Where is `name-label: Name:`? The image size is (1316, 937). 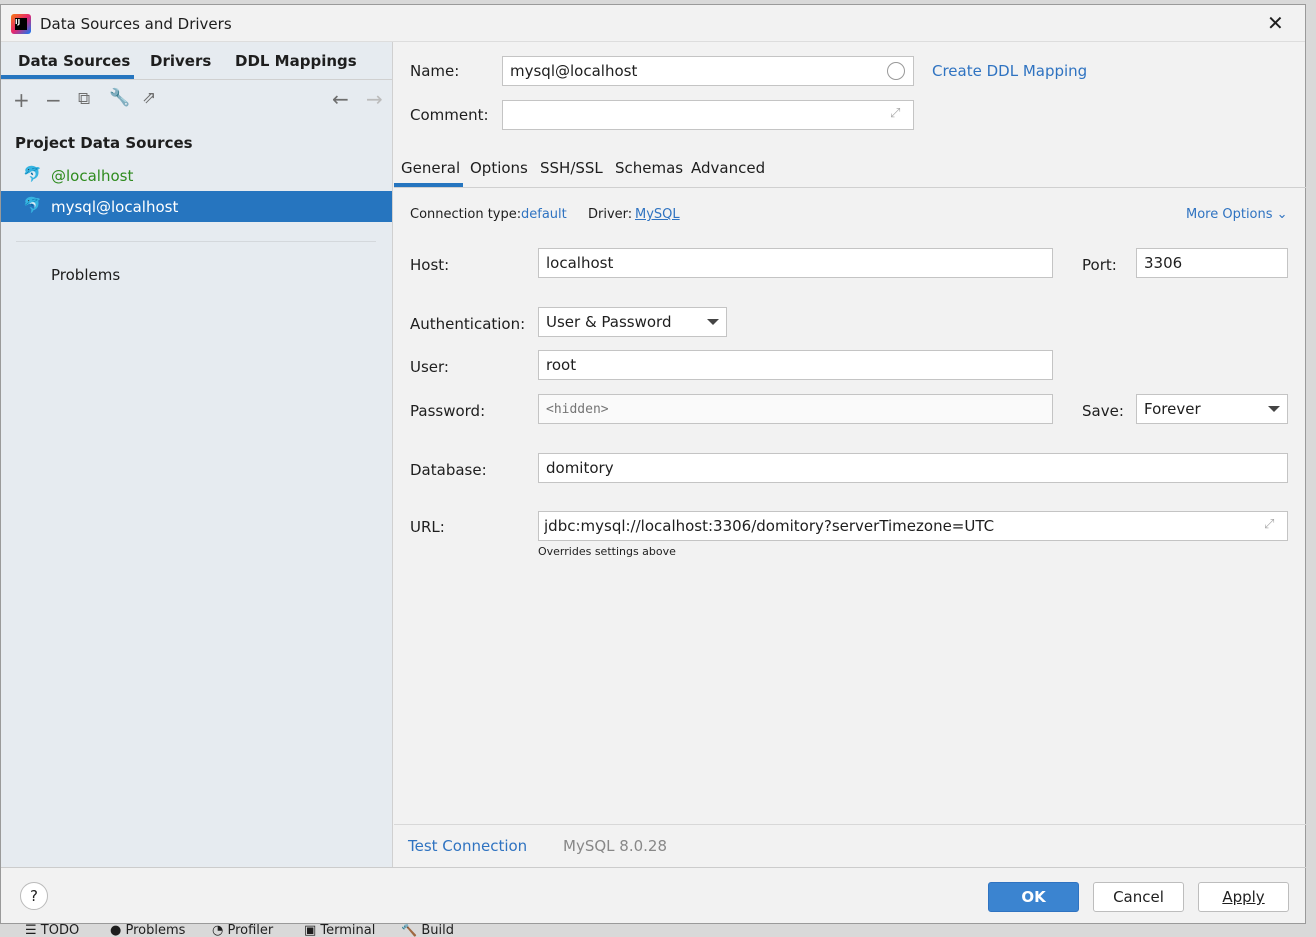
name-label: Name: is located at coordinates (435, 71).